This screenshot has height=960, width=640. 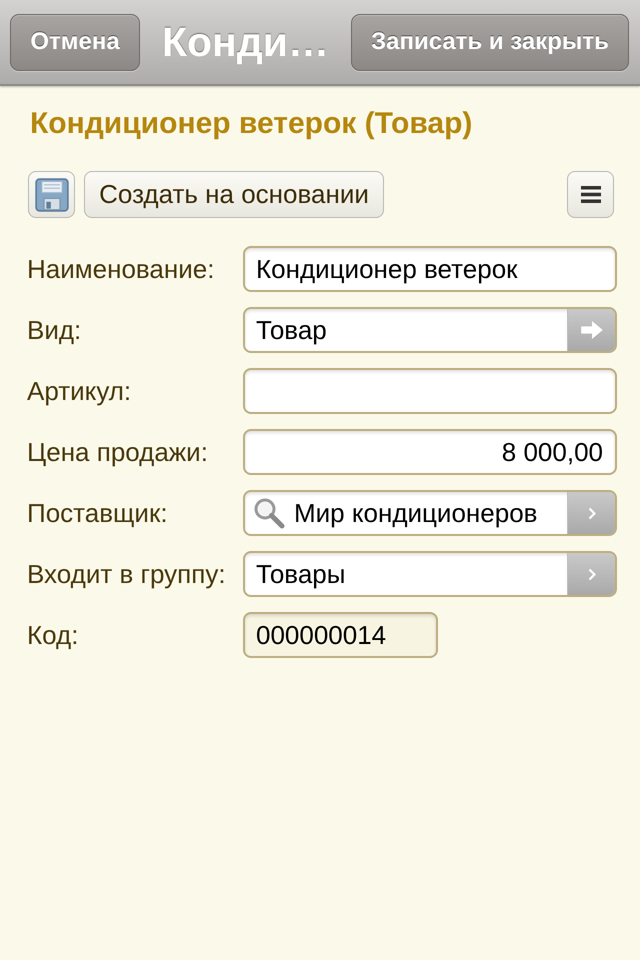 What do you see at coordinates (234, 194) in the screenshot?
I see `create-based-on-button: Создать на основании` at bounding box center [234, 194].